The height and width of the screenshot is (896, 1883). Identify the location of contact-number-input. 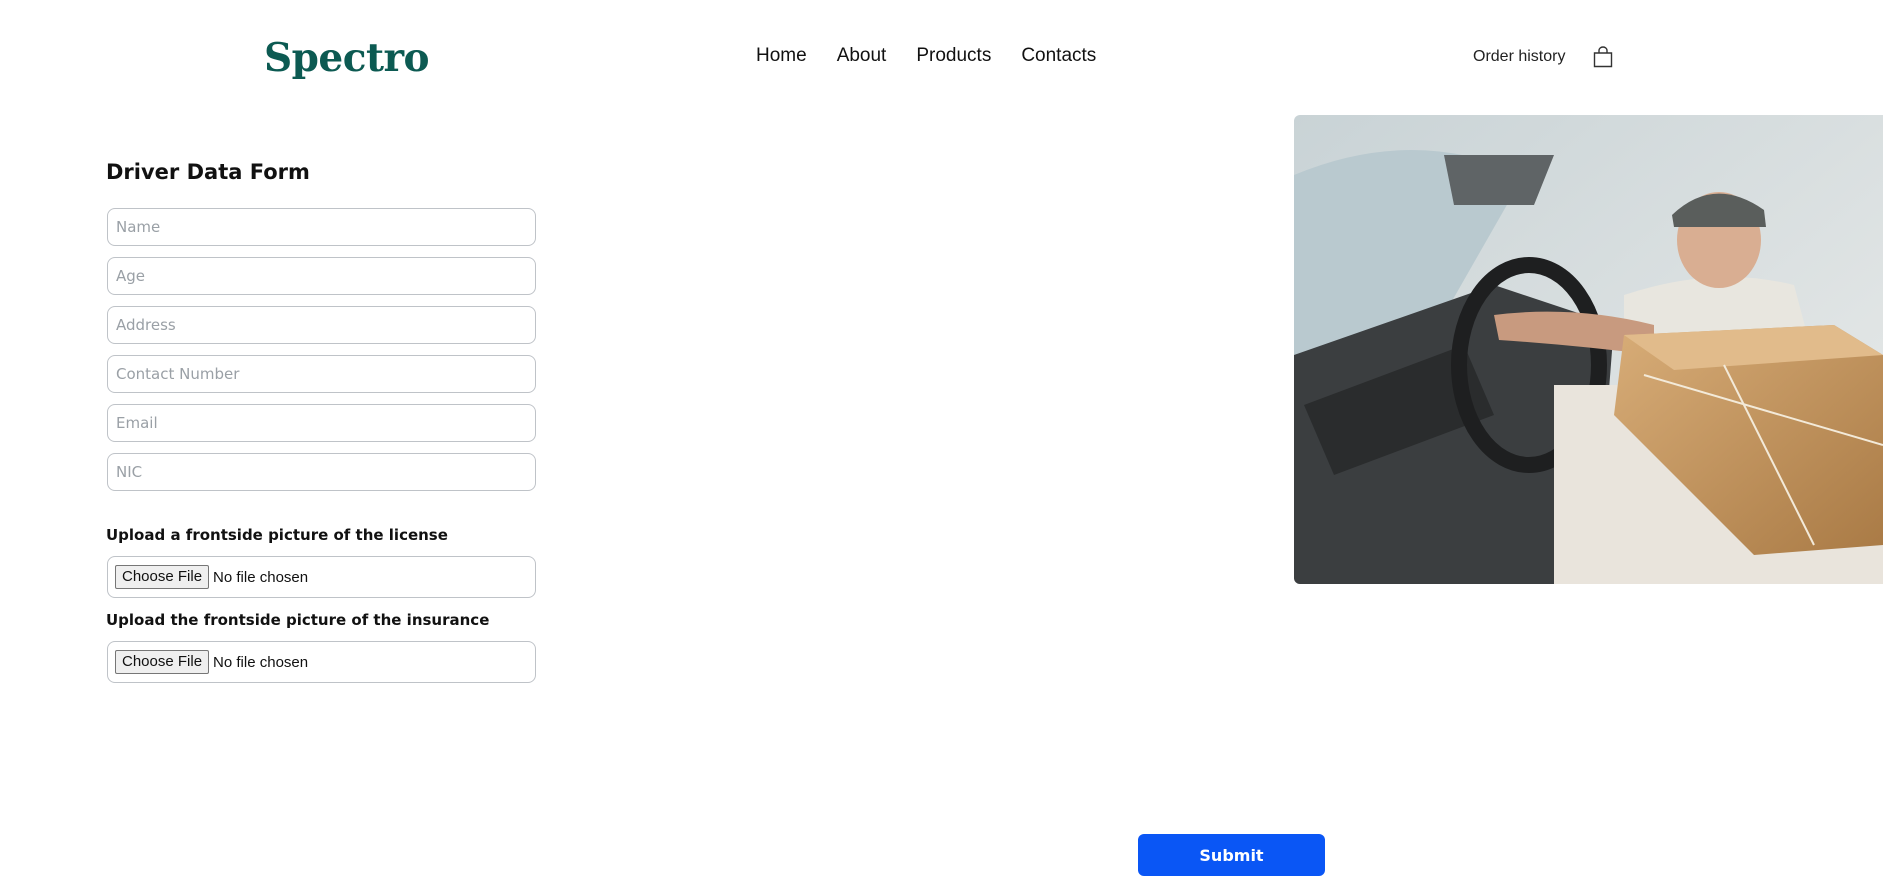
(321, 374).